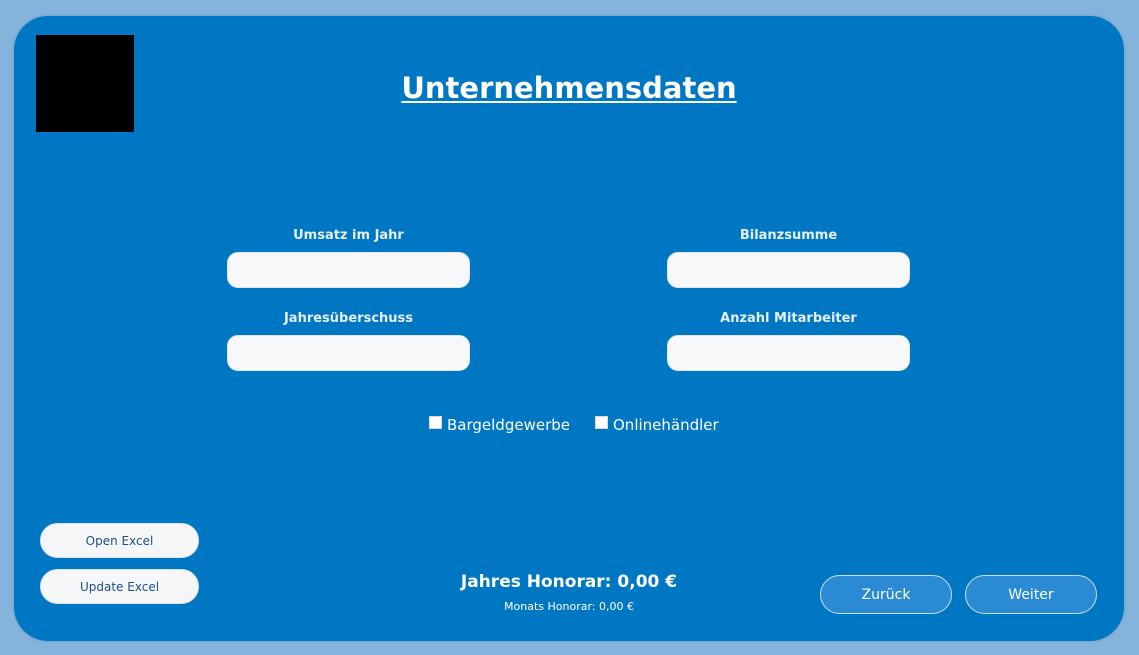  Describe the element at coordinates (348, 318) in the screenshot. I see `jahresueberschuss-label: Jahresüberschuss` at that location.